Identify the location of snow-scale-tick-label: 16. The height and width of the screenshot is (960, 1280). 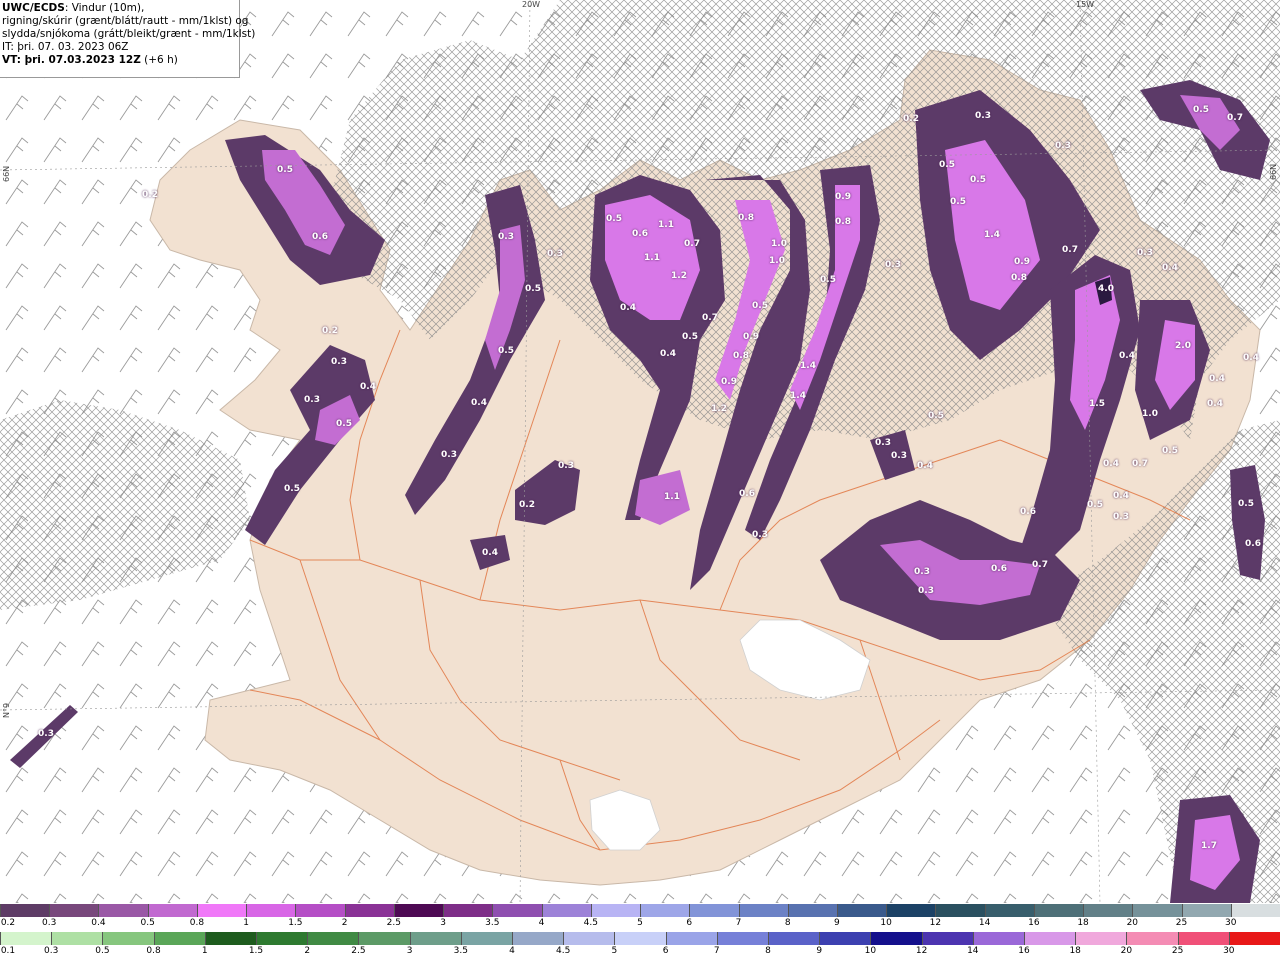
(1034, 923).